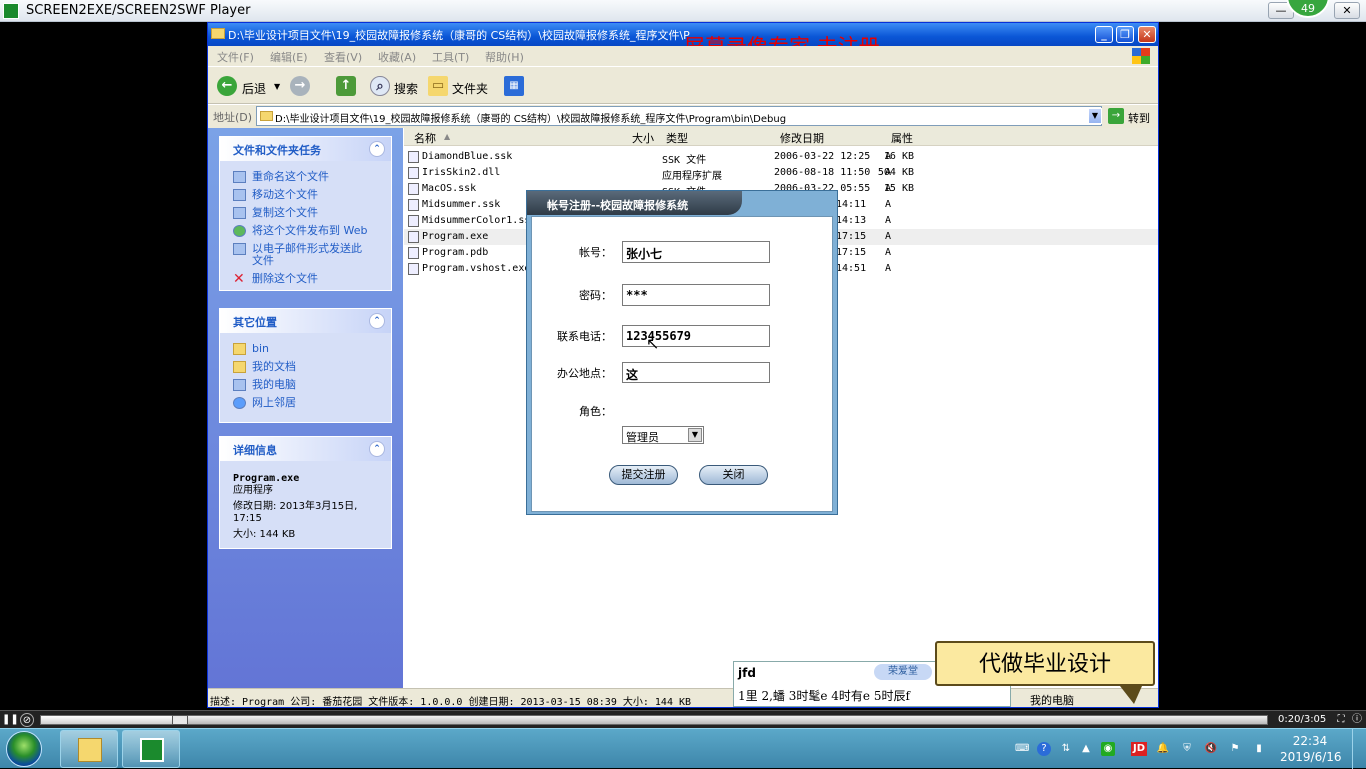 This screenshot has width=1366, height=769. What do you see at coordinates (643, 138) in the screenshot?
I see `column-size: 大小` at bounding box center [643, 138].